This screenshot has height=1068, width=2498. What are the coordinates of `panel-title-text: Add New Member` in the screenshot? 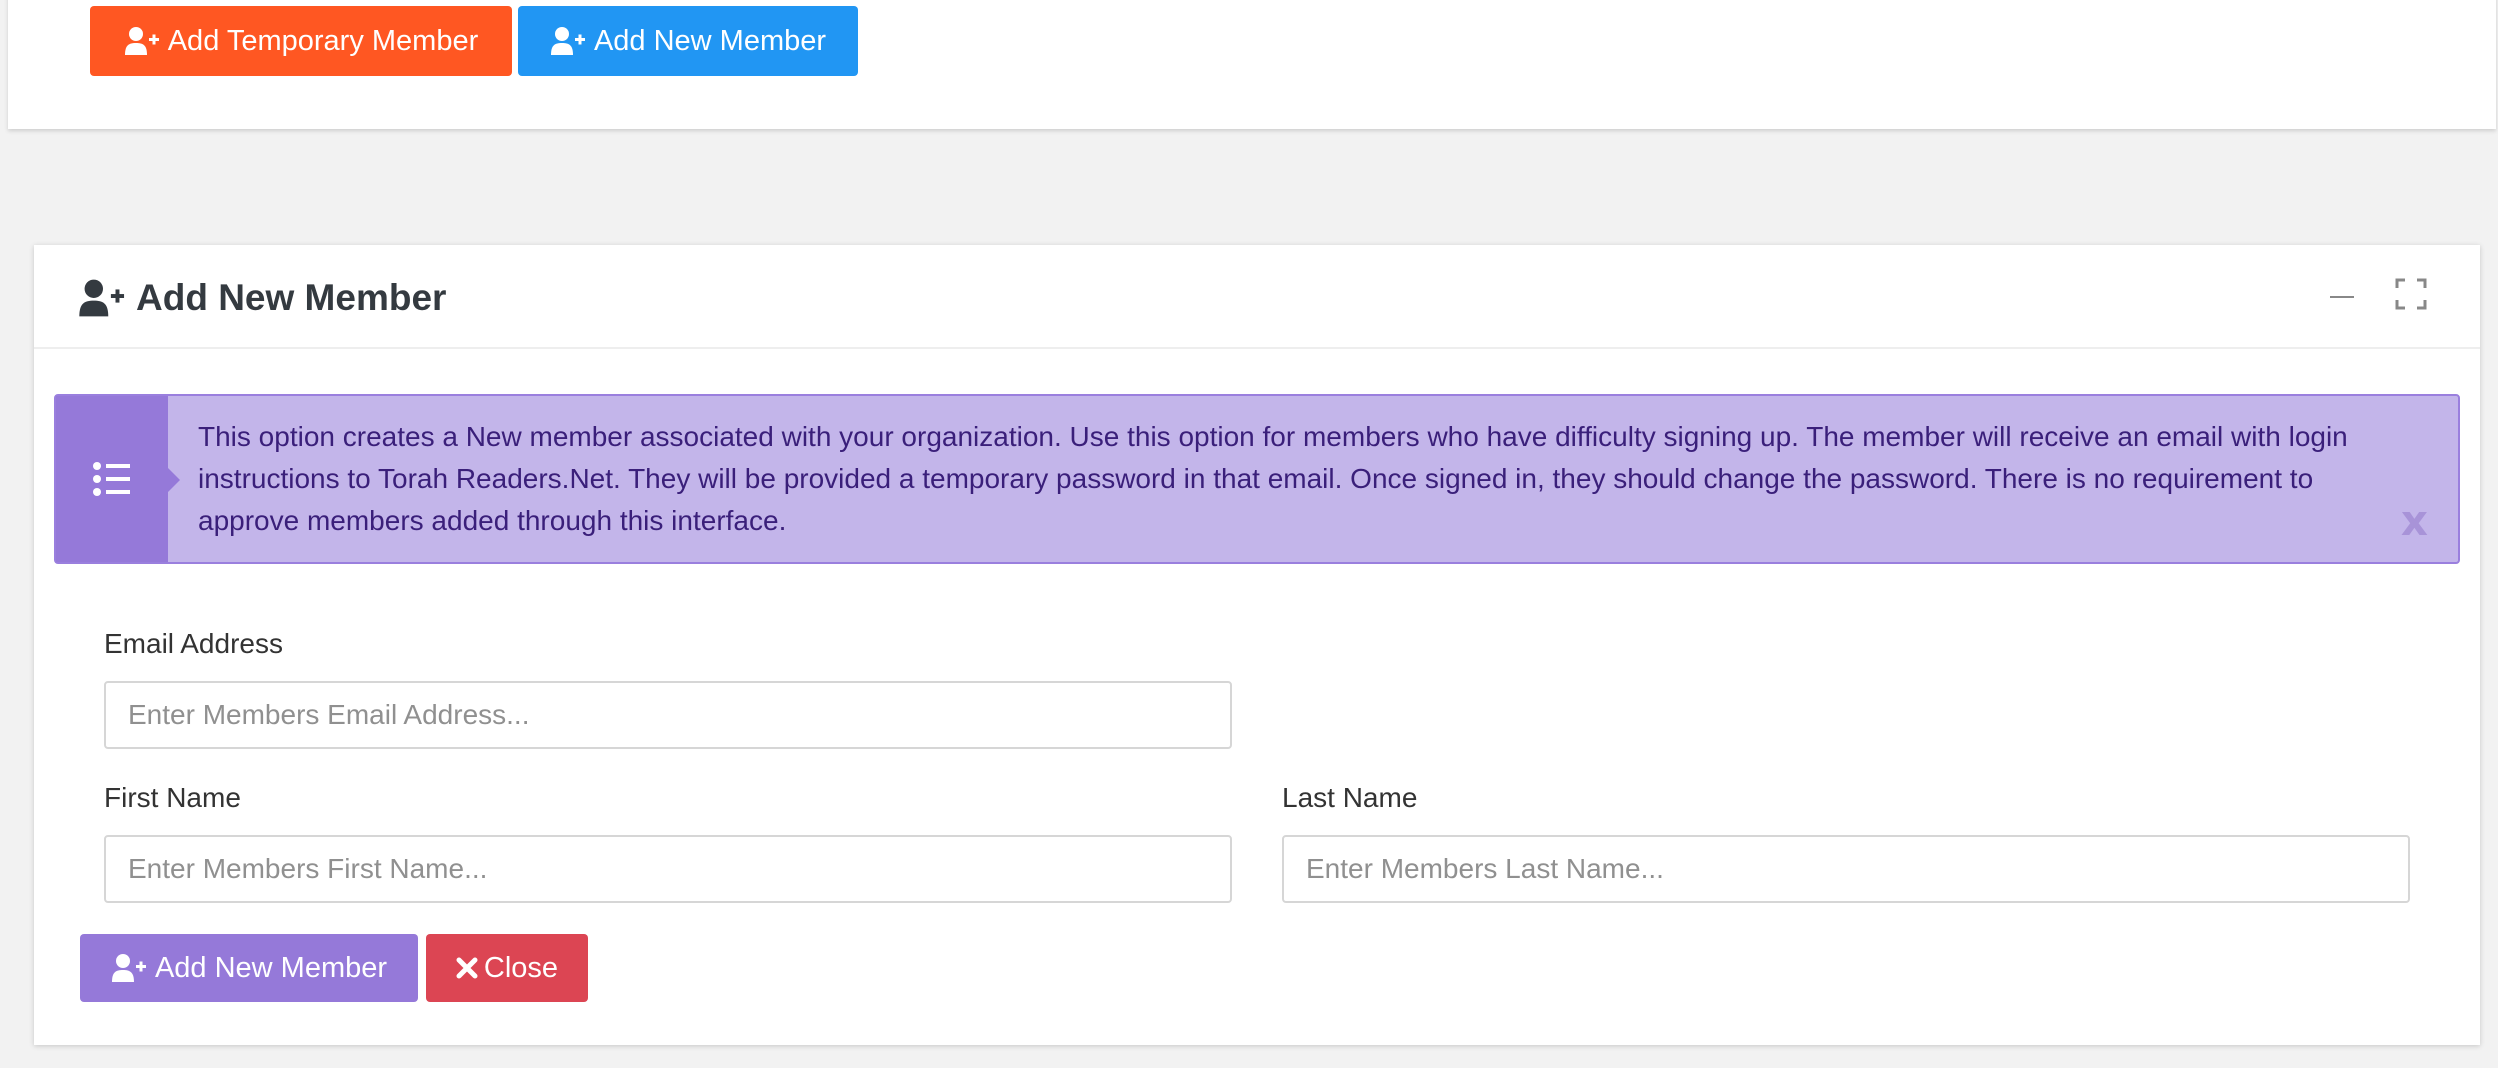 It's located at (291, 297).